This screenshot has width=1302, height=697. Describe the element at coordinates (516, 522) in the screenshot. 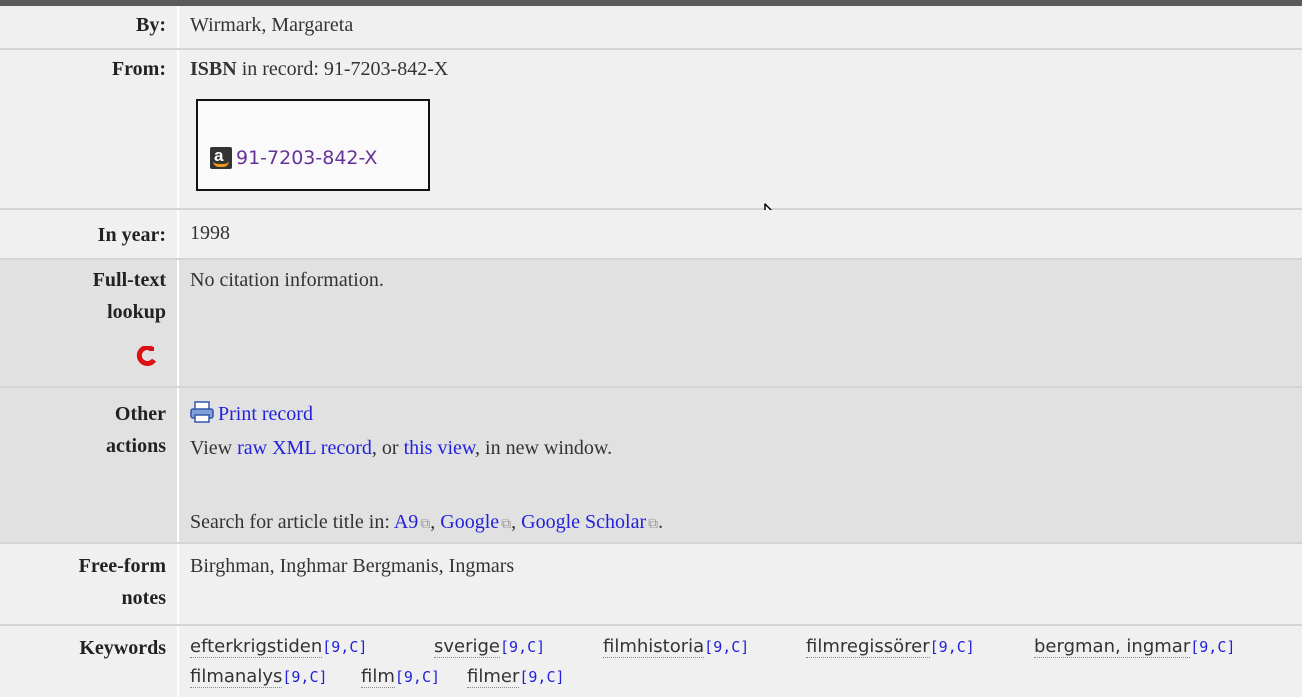

I see `comma-2: ,` at that location.